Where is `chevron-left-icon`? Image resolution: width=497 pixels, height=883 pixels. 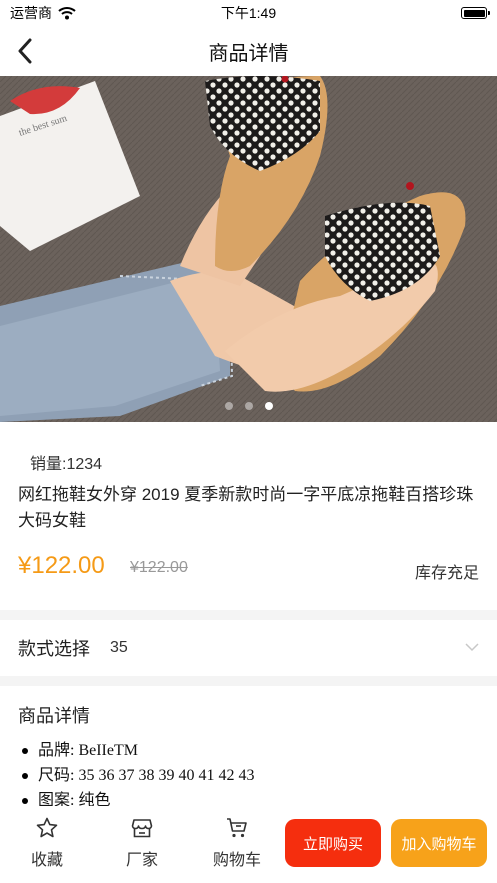
chevron-left-icon is located at coordinates (25, 51).